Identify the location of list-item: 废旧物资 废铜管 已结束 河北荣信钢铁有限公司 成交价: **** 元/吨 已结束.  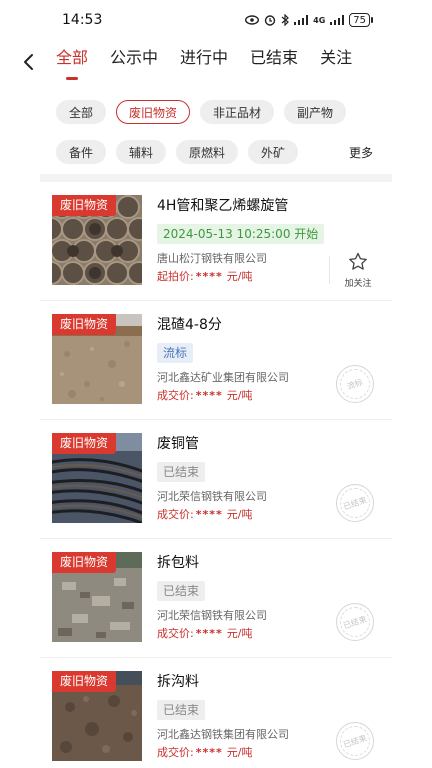
(216, 479).